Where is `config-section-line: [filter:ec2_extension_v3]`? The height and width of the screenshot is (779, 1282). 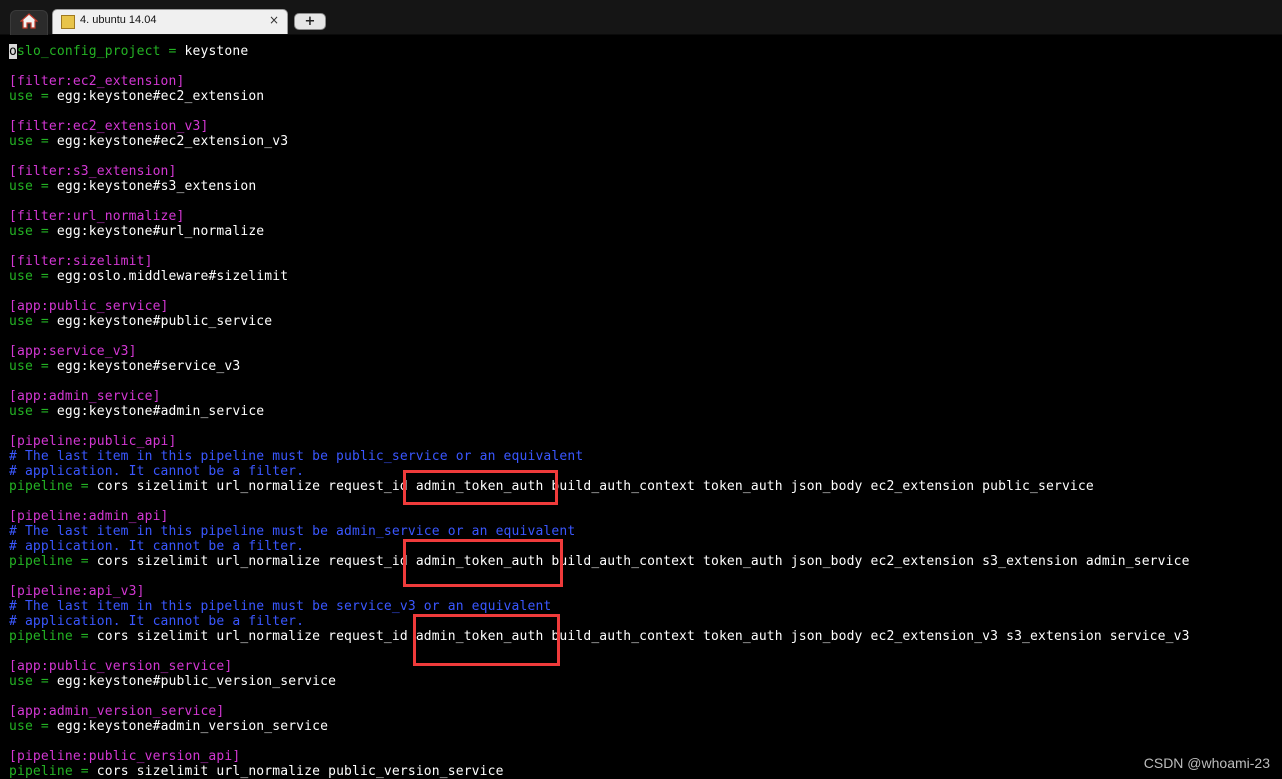 config-section-line: [filter:ec2_extension_v3] is located at coordinates (645, 126).